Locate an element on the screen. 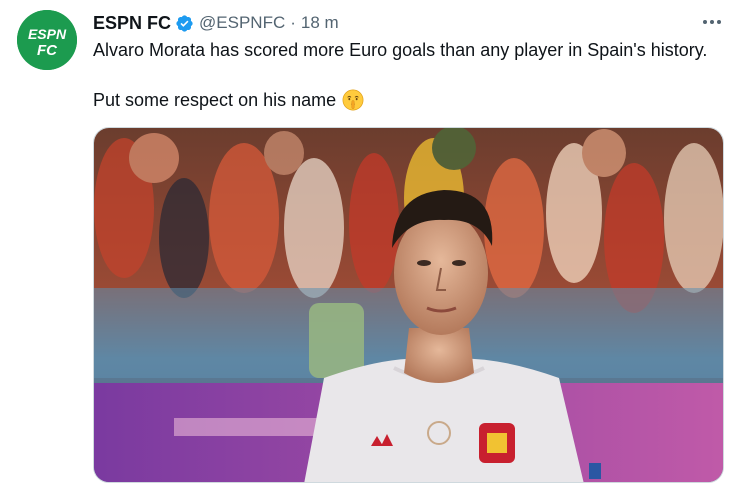  tweet-header: ESPN FC @ESPNFC · 18 m is located at coordinates (216, 23).